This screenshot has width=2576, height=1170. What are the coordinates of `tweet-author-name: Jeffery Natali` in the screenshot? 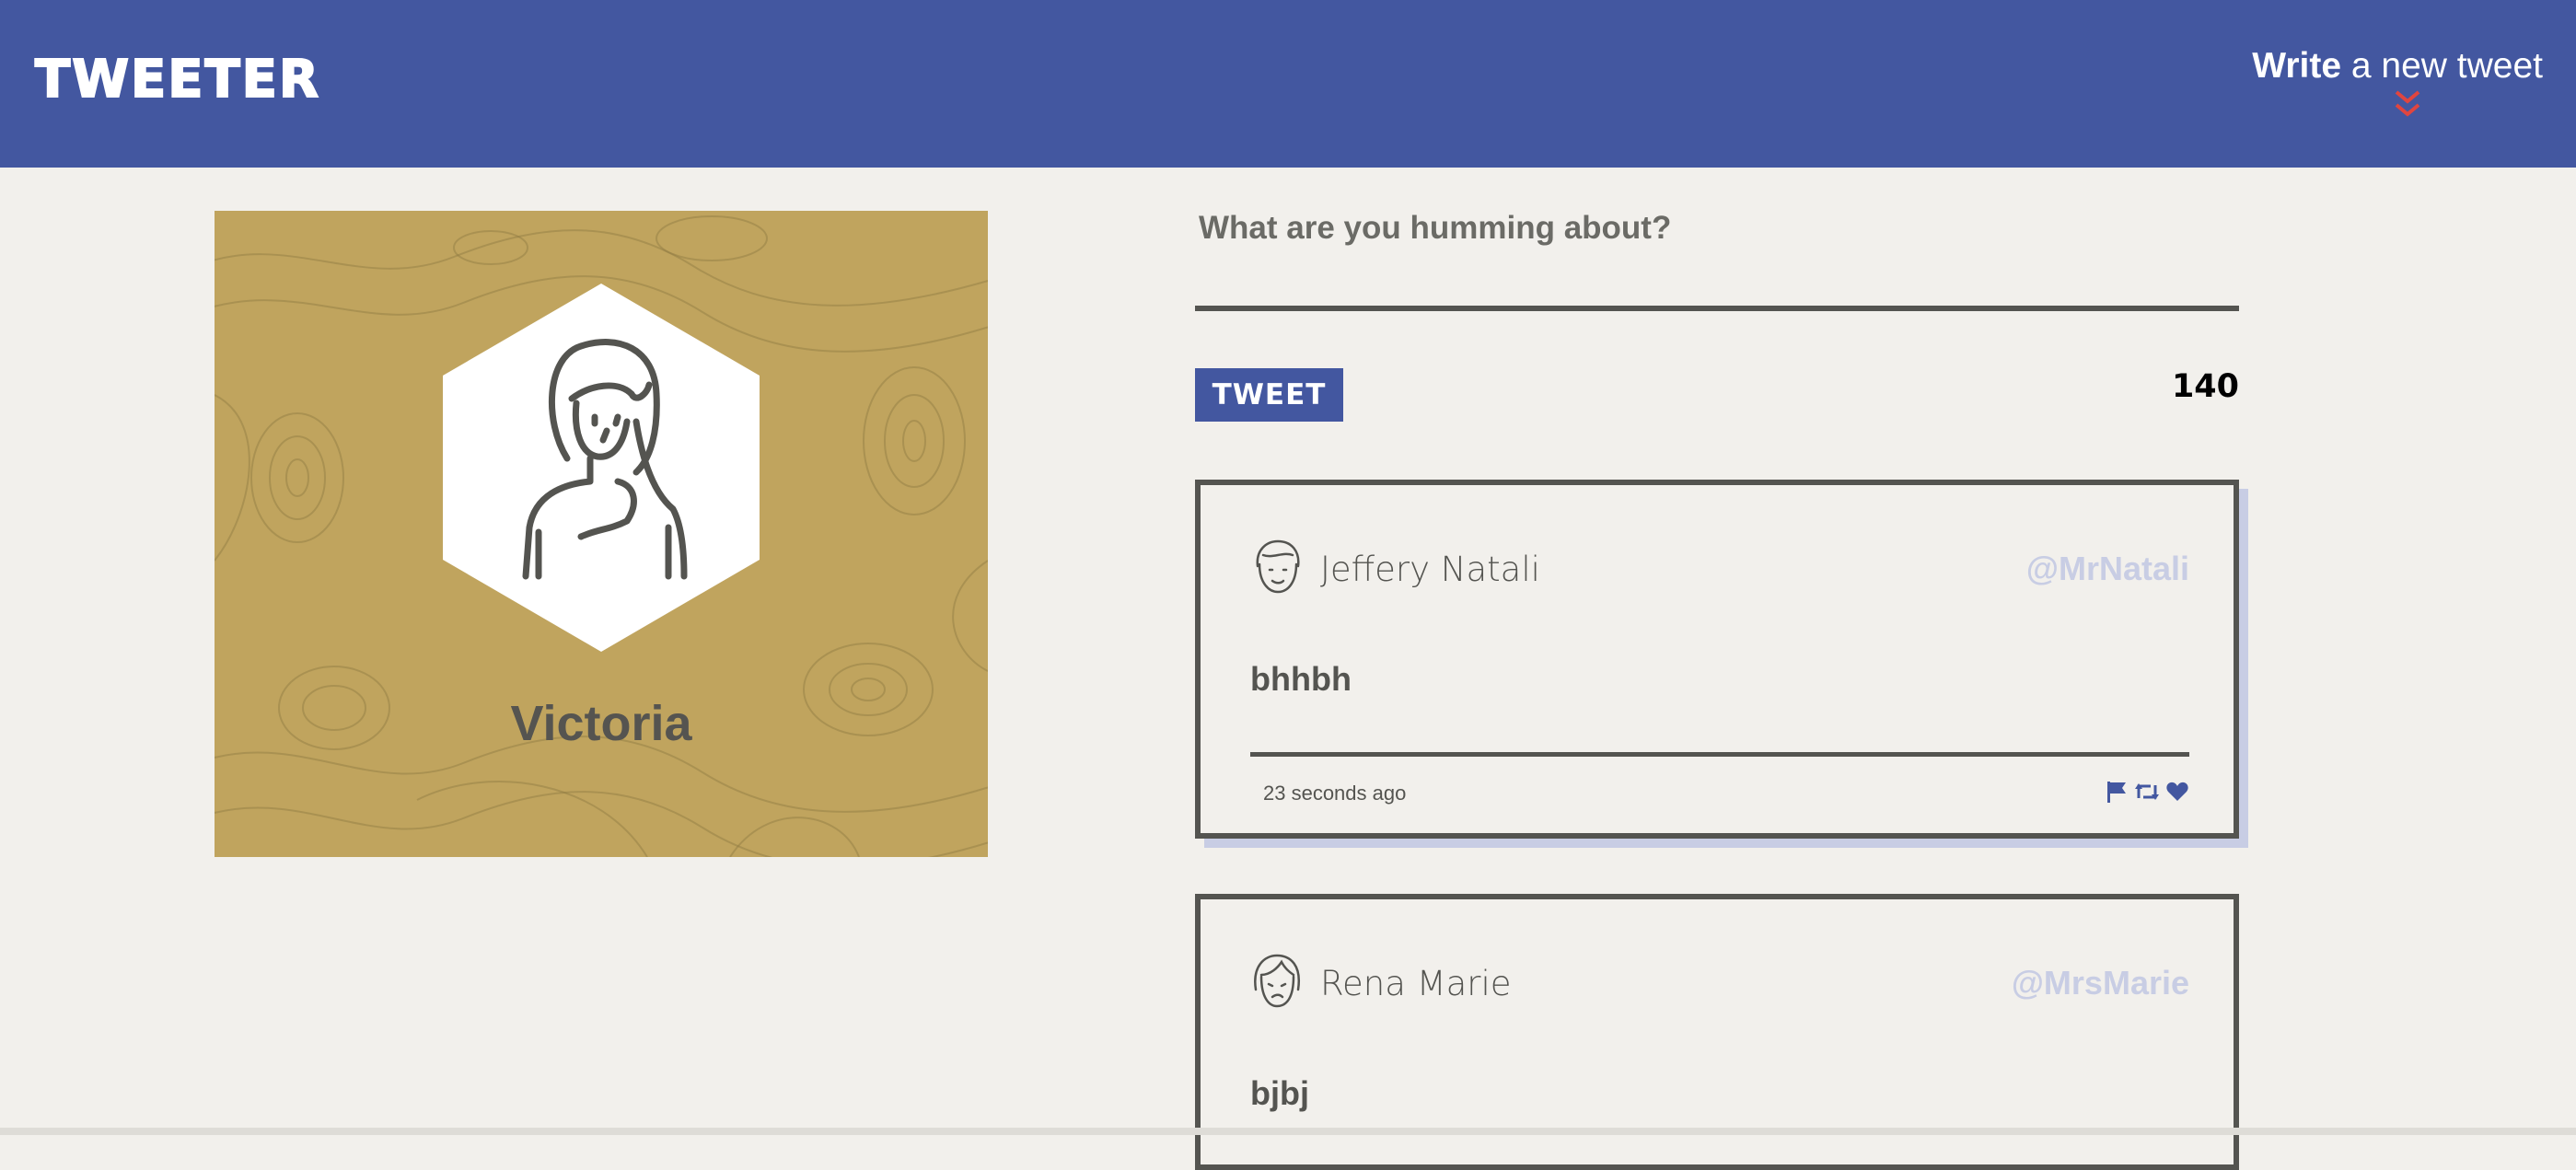 It's located at (1430, 569).